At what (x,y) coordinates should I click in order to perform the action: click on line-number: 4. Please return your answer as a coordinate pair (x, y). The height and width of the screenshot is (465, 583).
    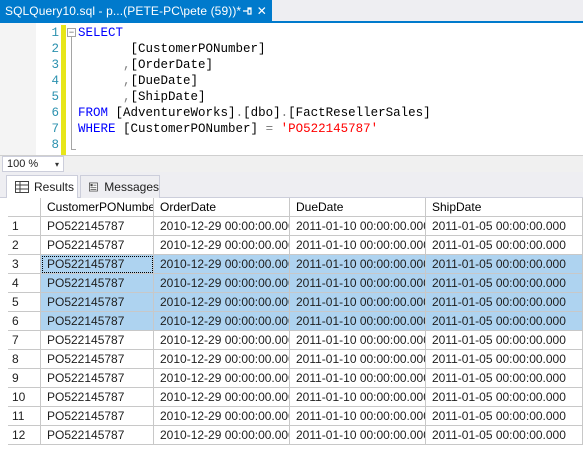
    Looking at the image, I should click on (55, 81).